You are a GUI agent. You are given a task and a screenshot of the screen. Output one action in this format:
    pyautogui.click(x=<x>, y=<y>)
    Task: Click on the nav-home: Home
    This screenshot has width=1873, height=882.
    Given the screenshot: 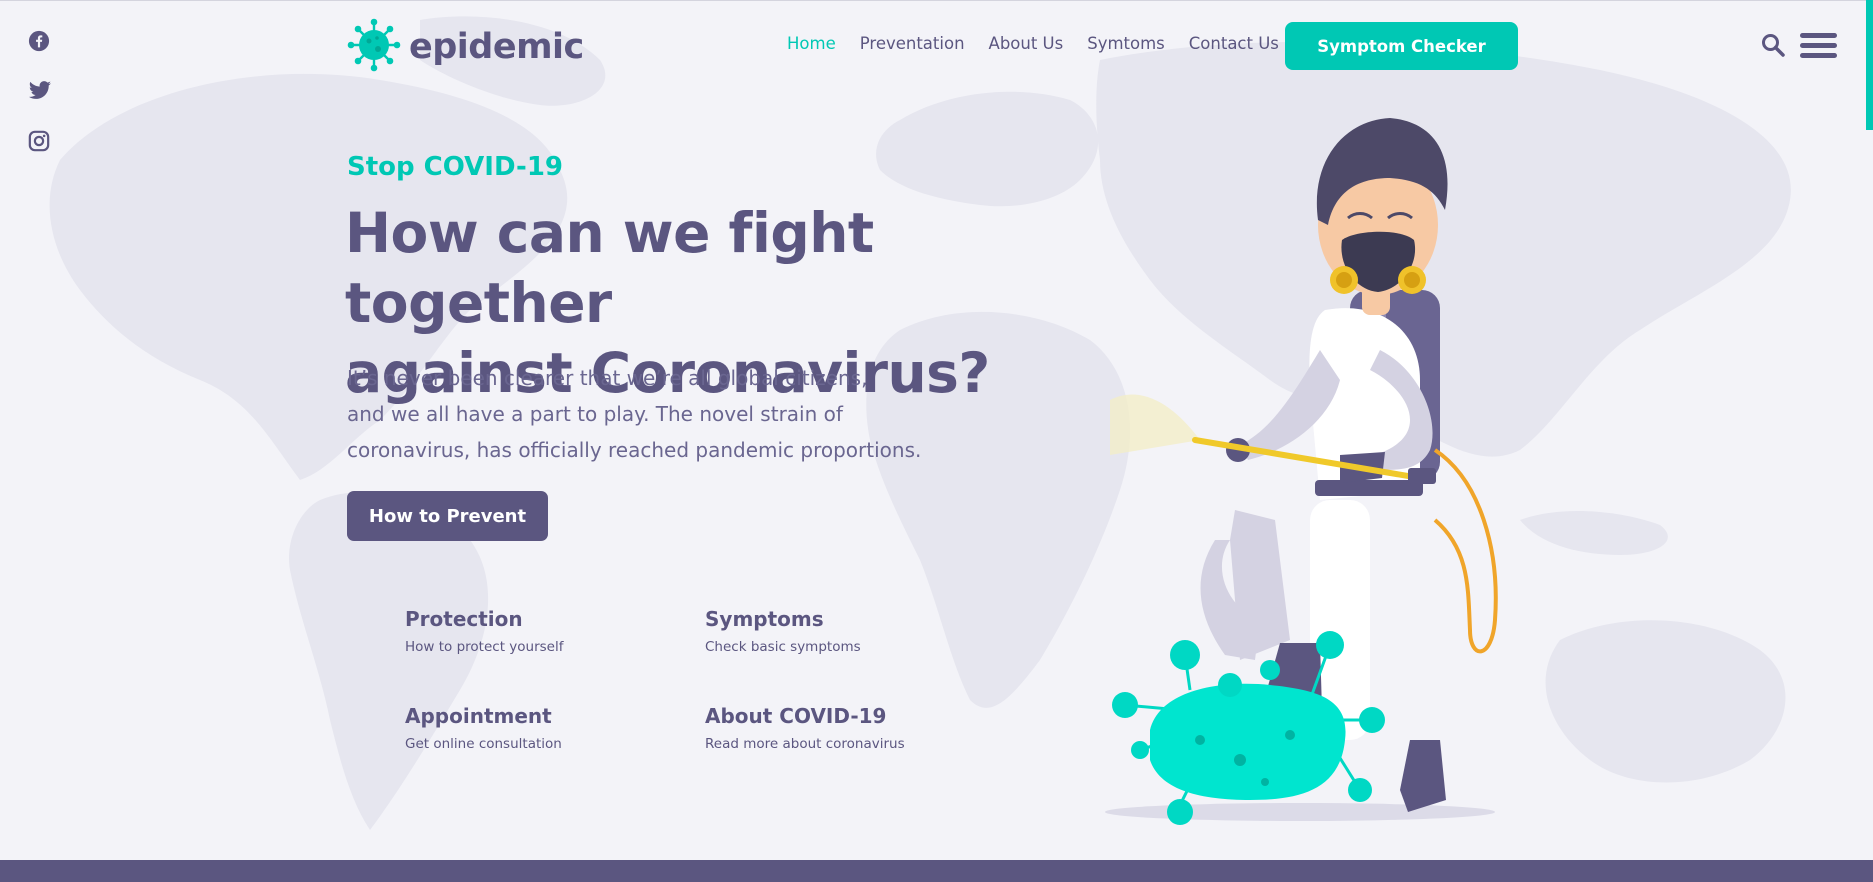 What is the action you would take?
    pyautogui.click(x=811, y=43)
    